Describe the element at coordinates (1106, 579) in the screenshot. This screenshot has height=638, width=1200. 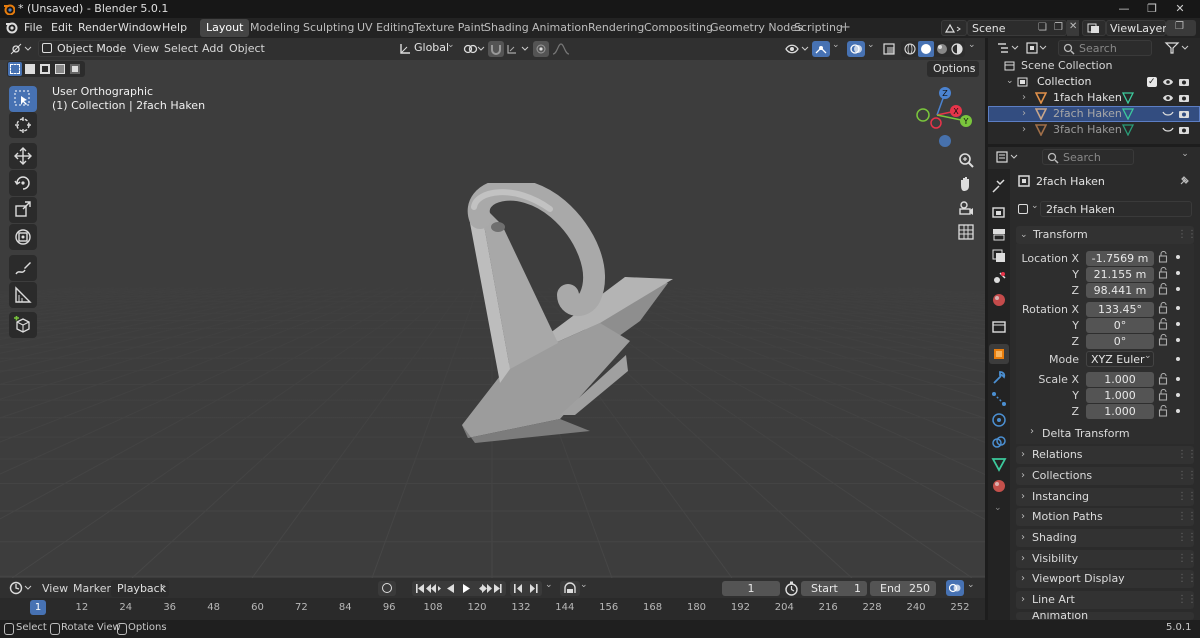
I see `viewport-display-panel-header: › Viewport Display ⋮⋮` at that location.